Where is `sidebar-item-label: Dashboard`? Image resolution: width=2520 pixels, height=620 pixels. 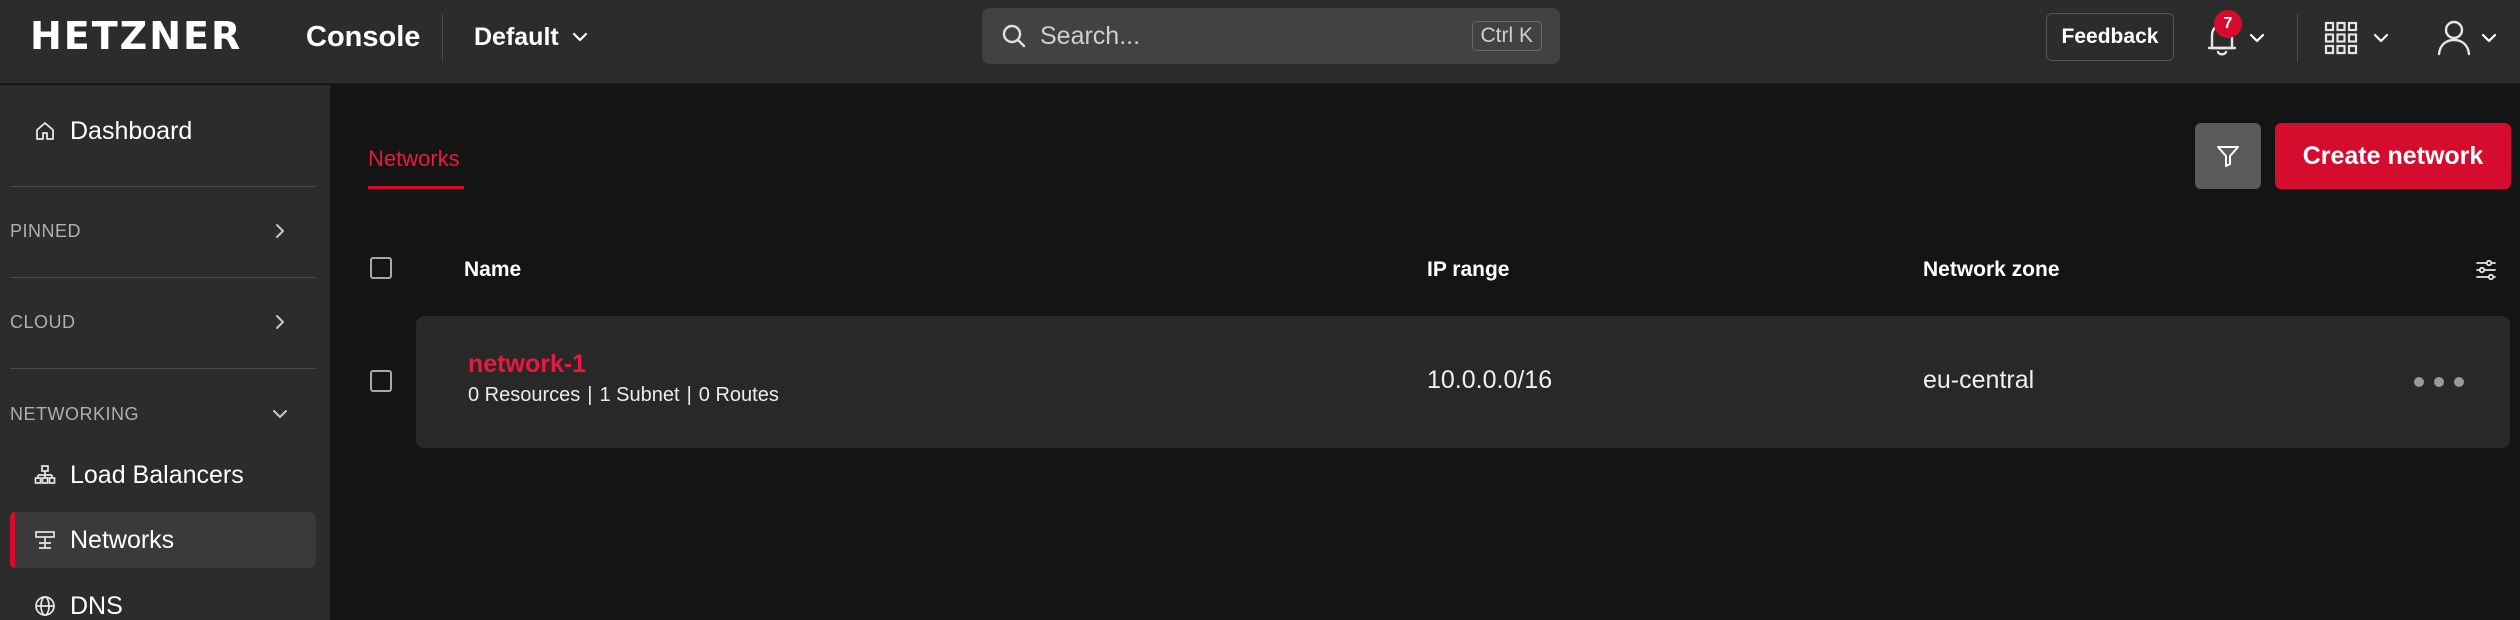 sidebar-item-label: Dashboard is located at coordinates (131, 130).